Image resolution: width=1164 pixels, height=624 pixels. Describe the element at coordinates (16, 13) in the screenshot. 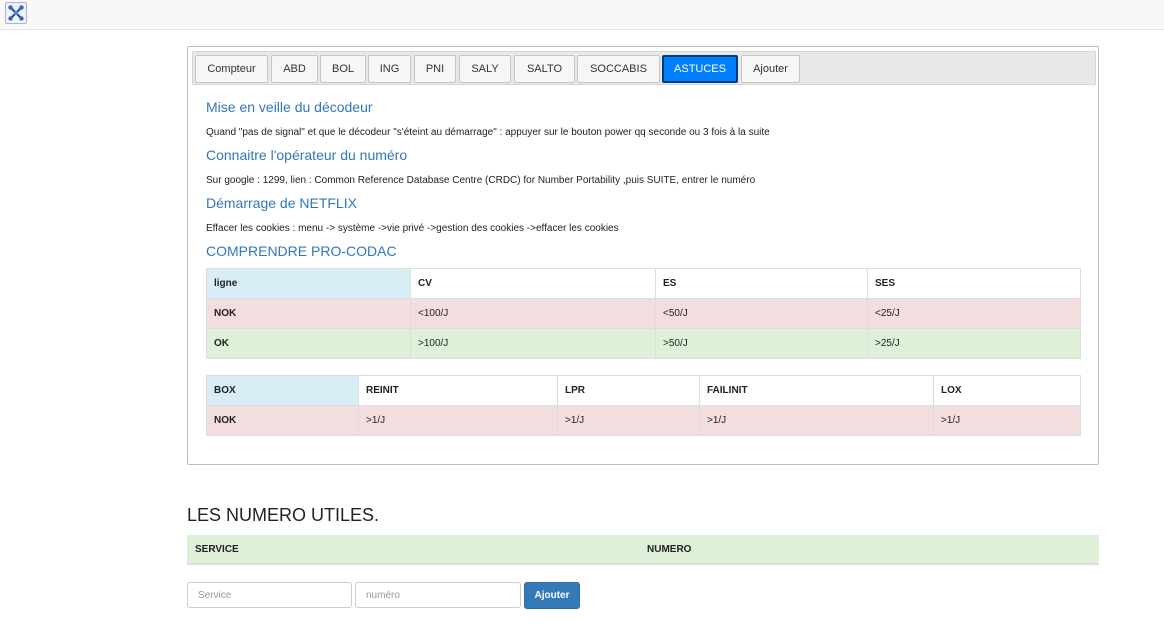

I see `network-icon` at that location.